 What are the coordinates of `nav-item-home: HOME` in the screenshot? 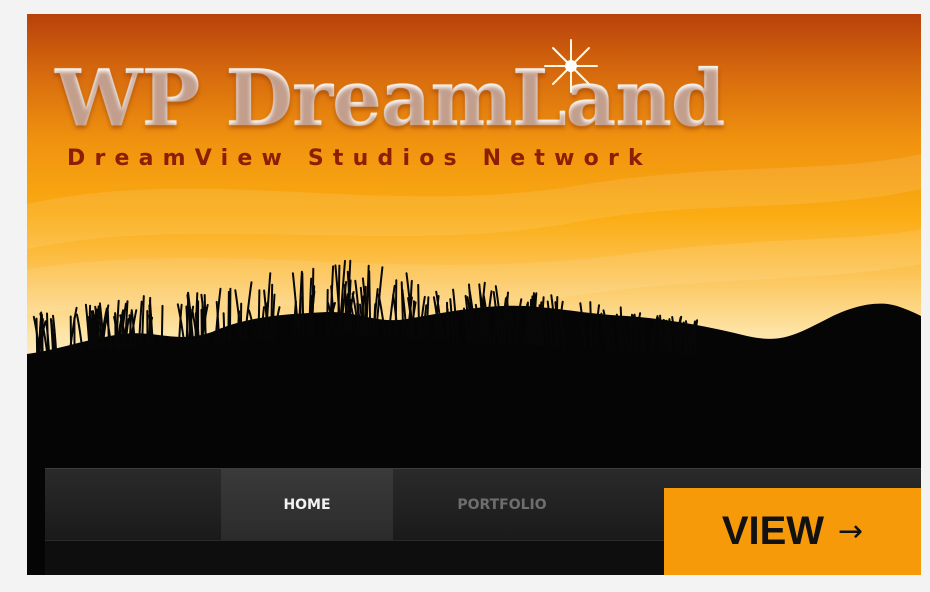 It's located at (307, 505).